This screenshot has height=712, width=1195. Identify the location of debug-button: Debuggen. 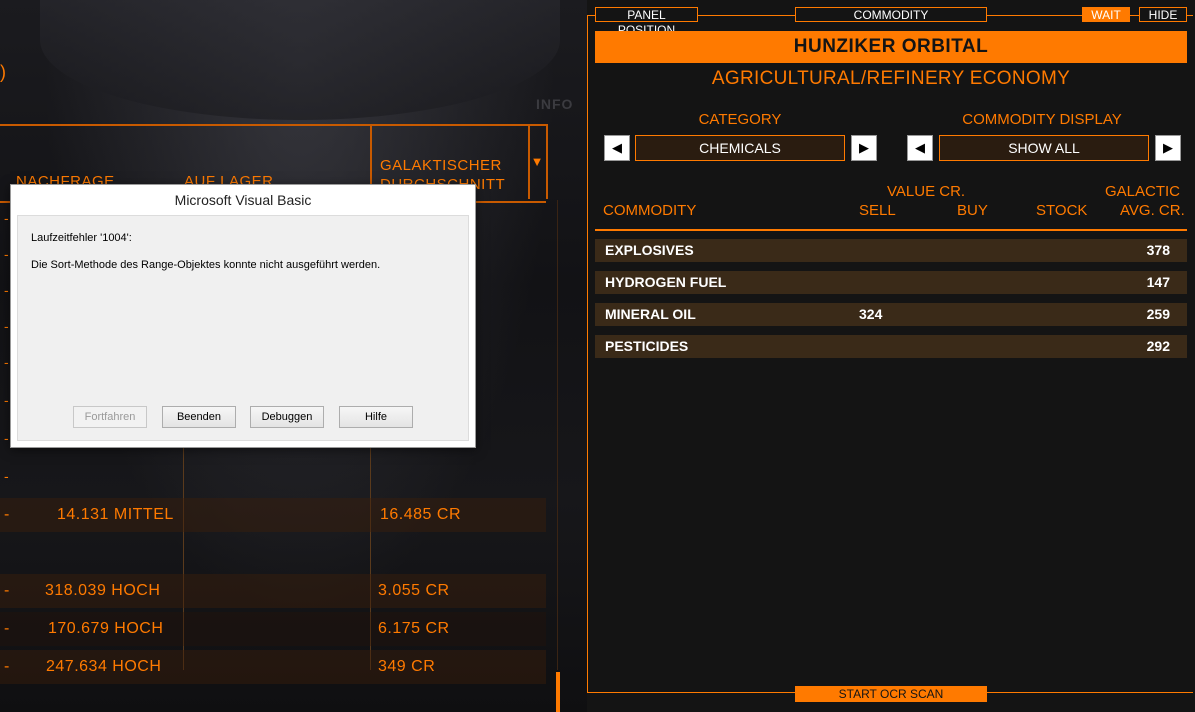
(287, 417).